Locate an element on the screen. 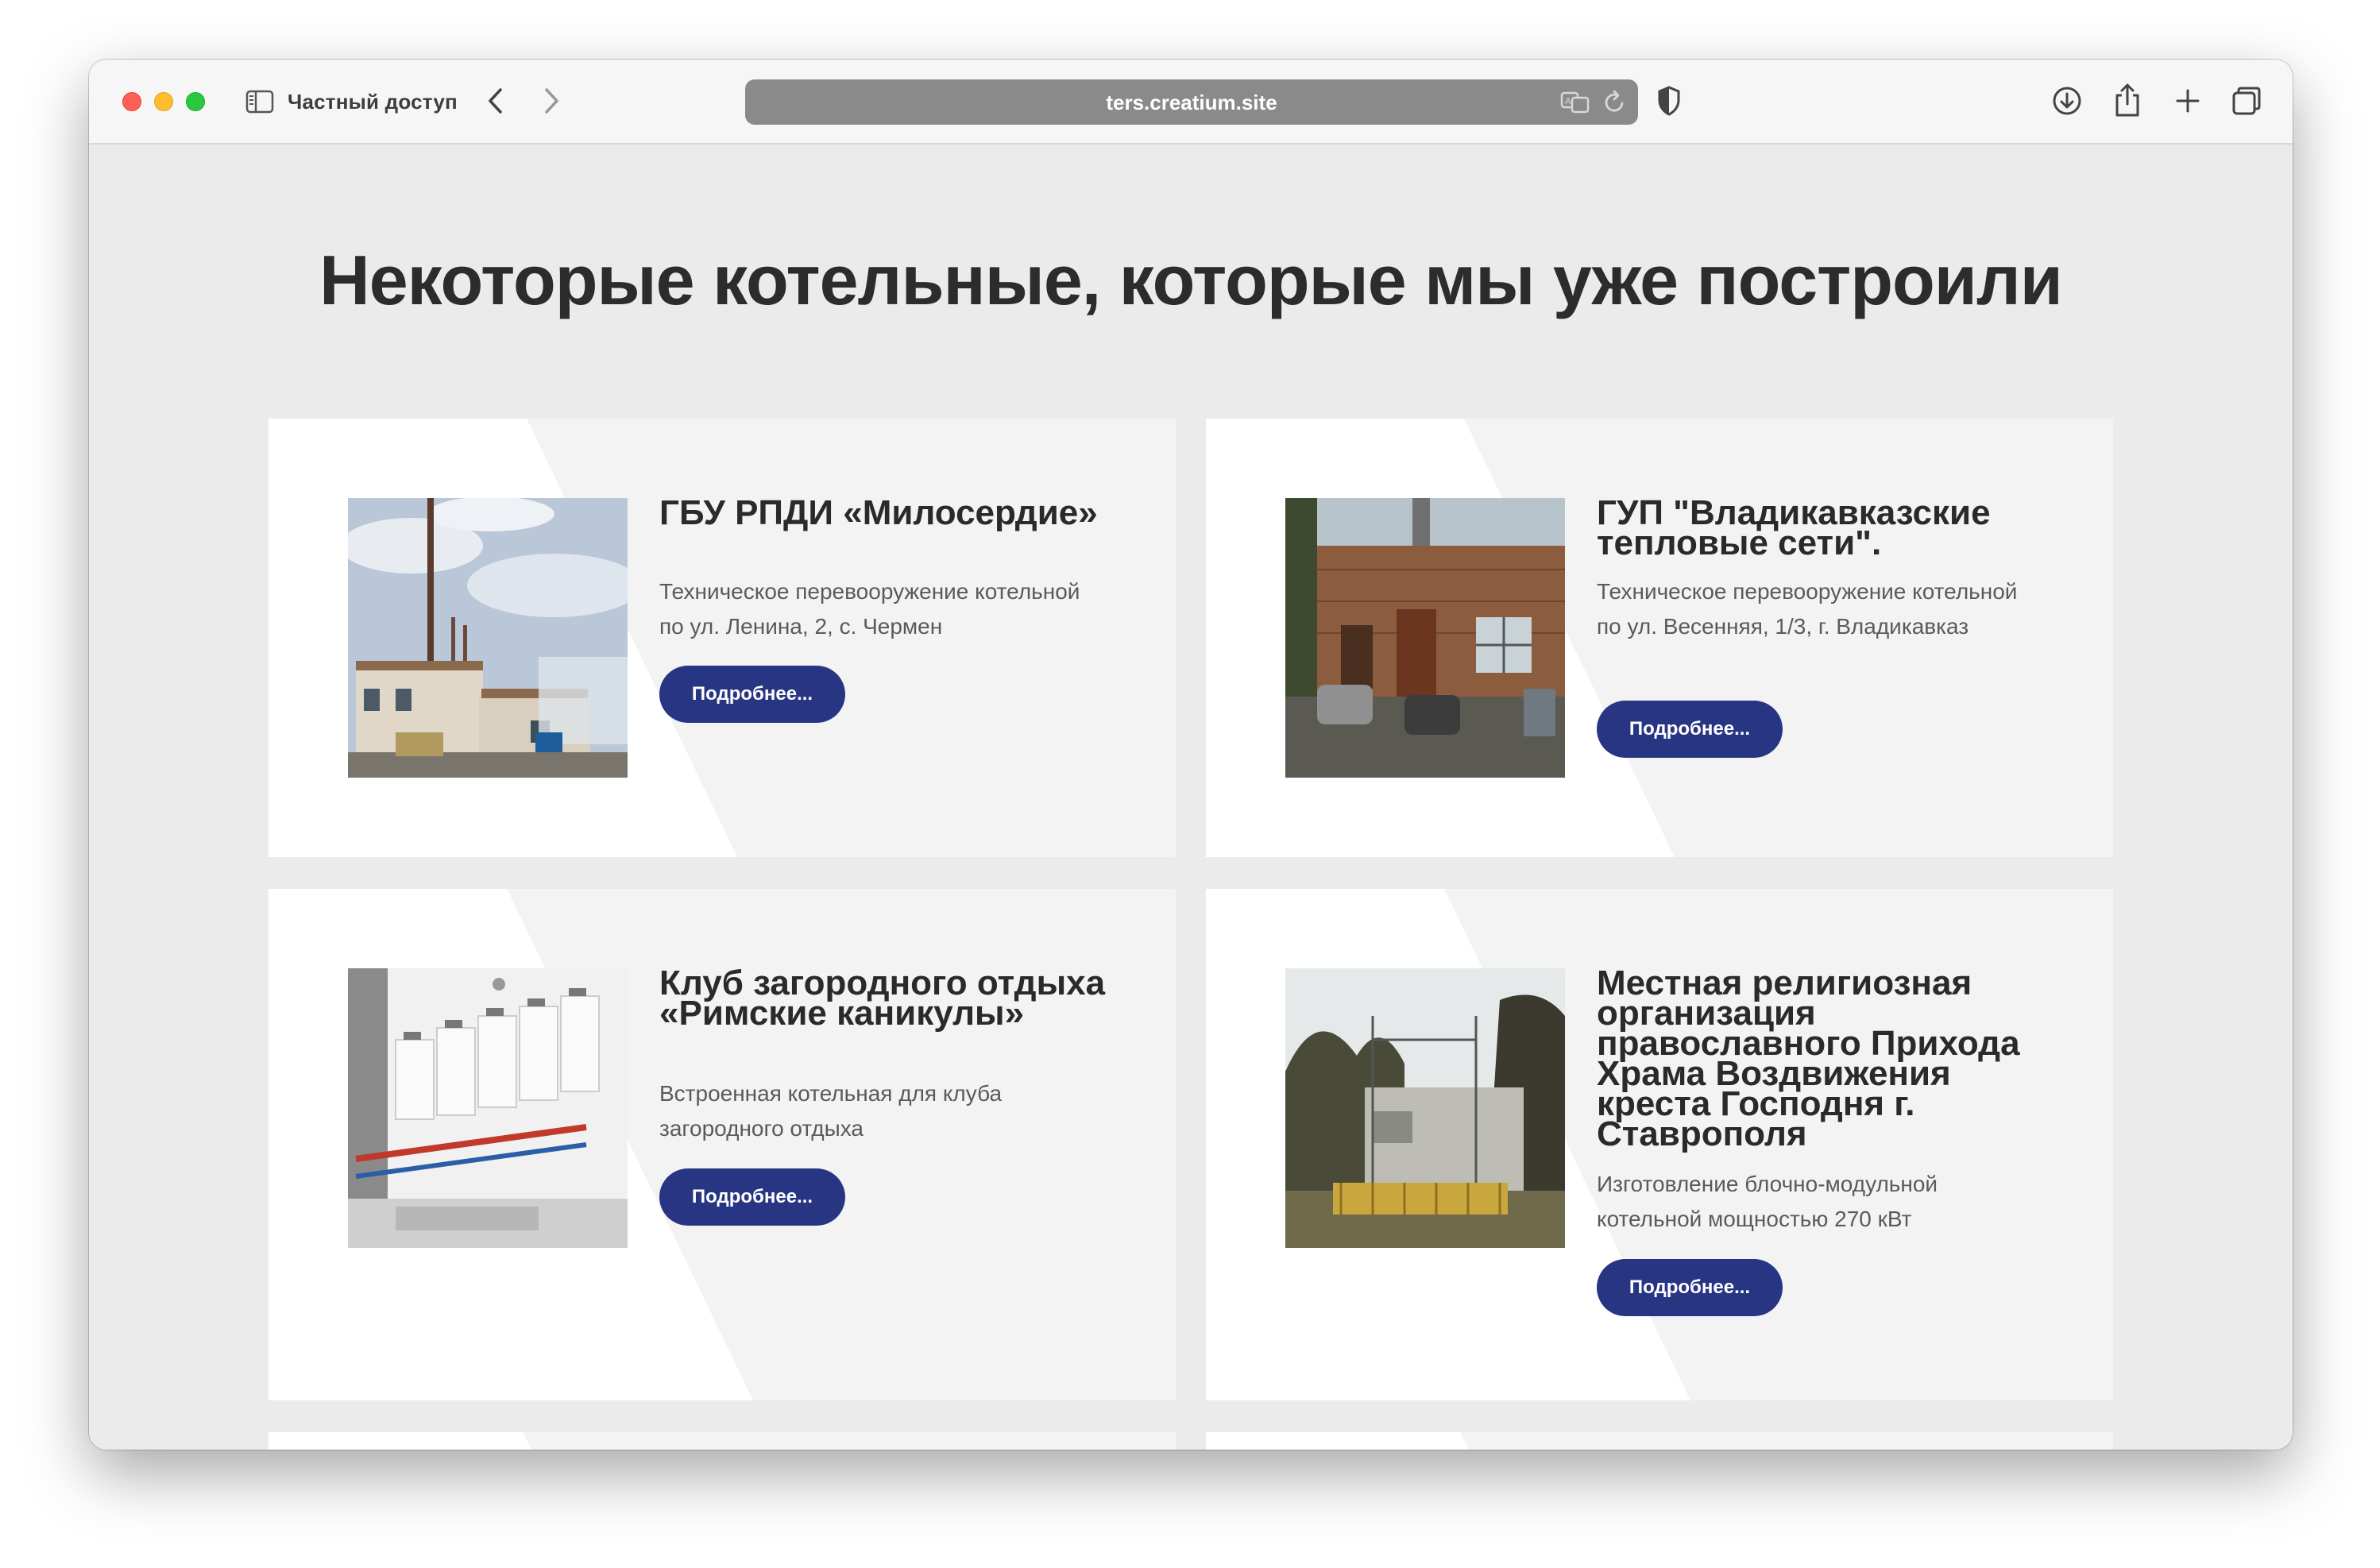 This screenshot has width=2380, height=1568. reload-icon is located at coordinates (1615, 103).